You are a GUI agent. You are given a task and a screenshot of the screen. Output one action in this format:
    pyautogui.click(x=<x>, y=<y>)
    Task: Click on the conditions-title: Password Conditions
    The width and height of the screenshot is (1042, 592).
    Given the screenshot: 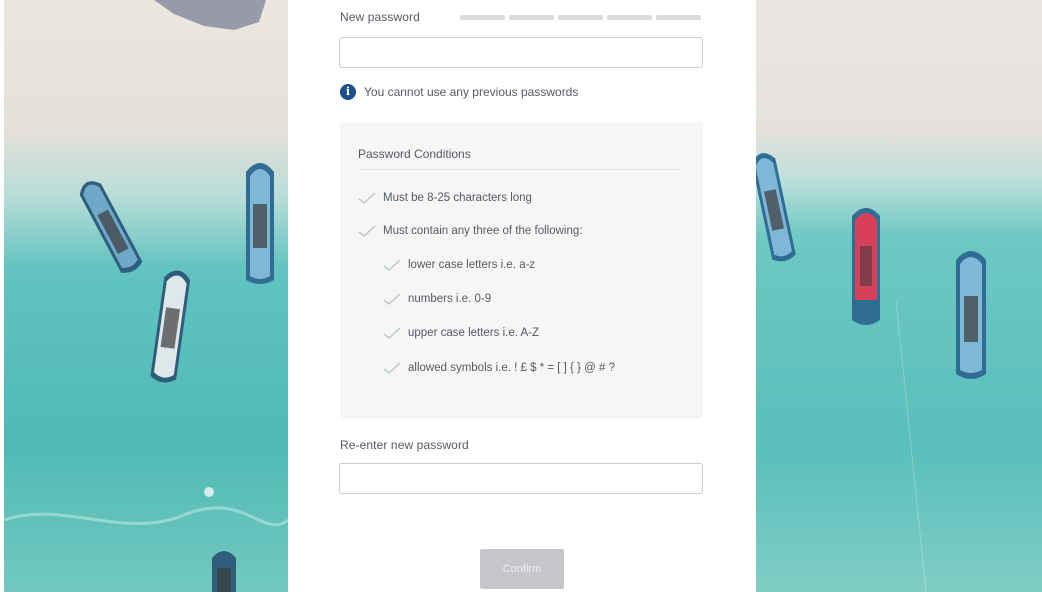 What is the action you would take?
    pyautogui.click(x=414, y=154)
    